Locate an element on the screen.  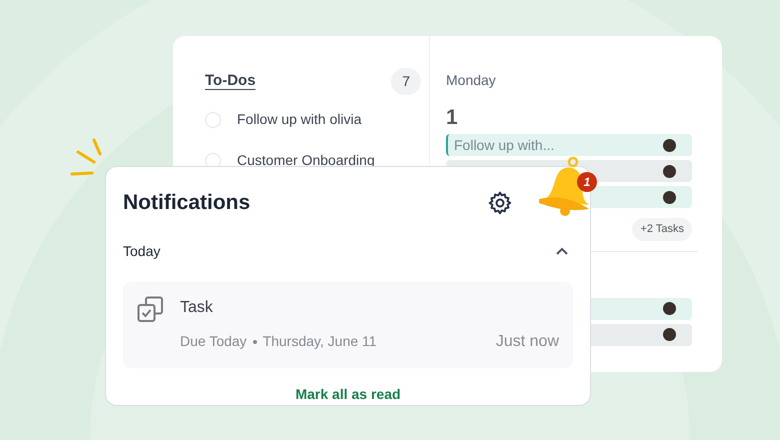
today-section-header: Today is located at coordinates (348, 251).